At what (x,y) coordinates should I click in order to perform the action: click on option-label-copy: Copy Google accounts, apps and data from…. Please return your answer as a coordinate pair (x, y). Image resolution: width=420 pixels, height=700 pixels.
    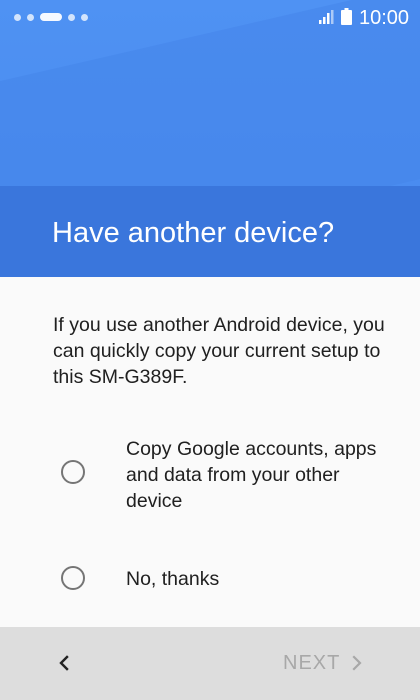
    Looking at the image, I should click on (251, 475).